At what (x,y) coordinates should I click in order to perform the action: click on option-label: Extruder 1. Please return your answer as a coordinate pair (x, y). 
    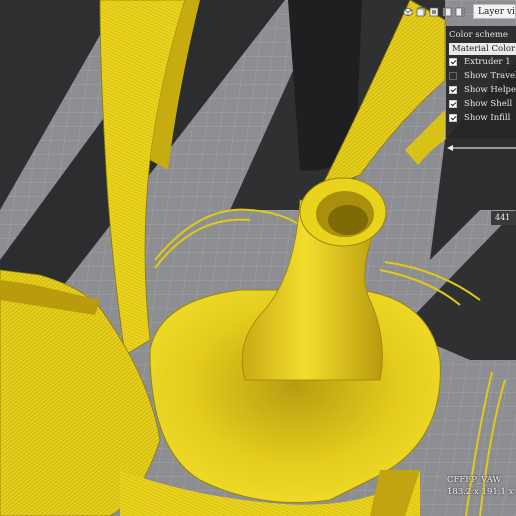
    Looking at the image, I should click on (487, 62).